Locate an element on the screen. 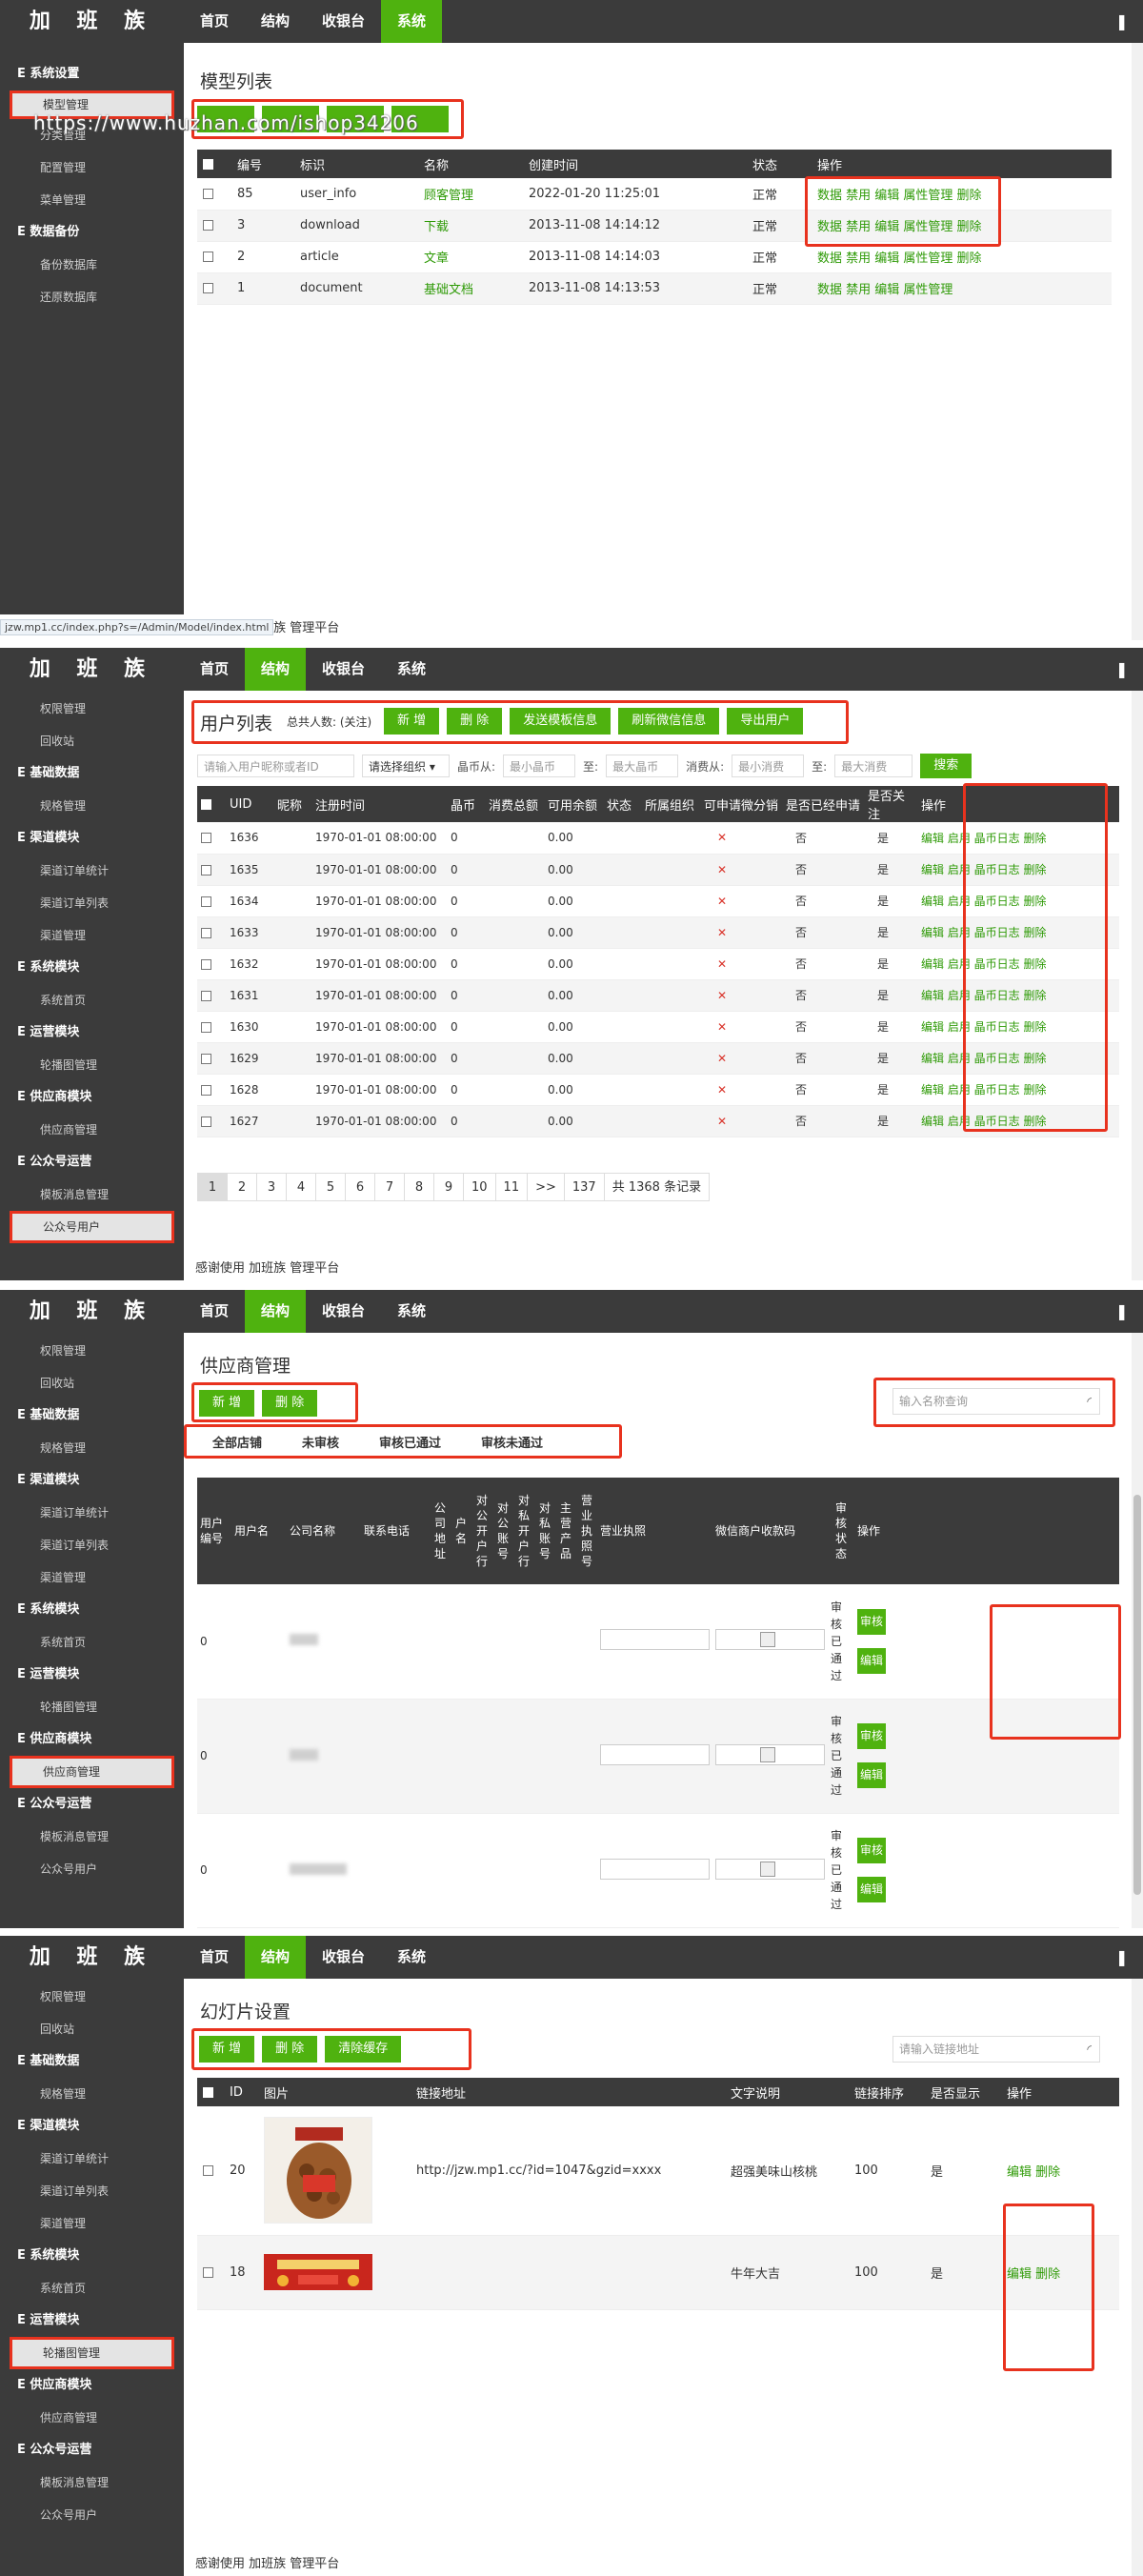 Image resolution: width=1143 pixels, height=2576 pixels. sidebar-item-spec: 规格管理 is located at coordinates (92, 806).